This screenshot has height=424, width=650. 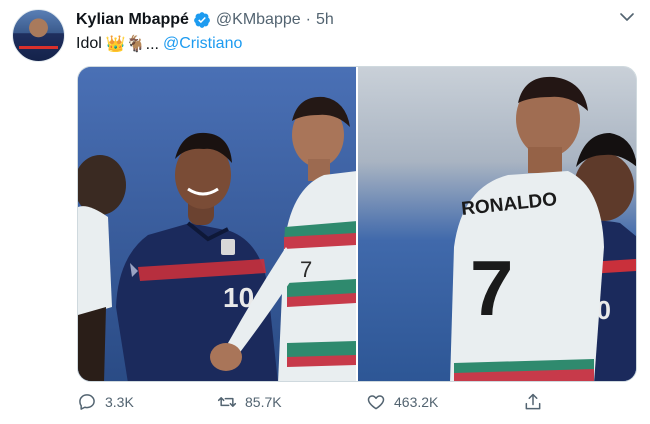 What do you see at coordinates (491, 288) in the screenshot?
I see `right-jersey-number: 7` at bounding box center [491, 288].